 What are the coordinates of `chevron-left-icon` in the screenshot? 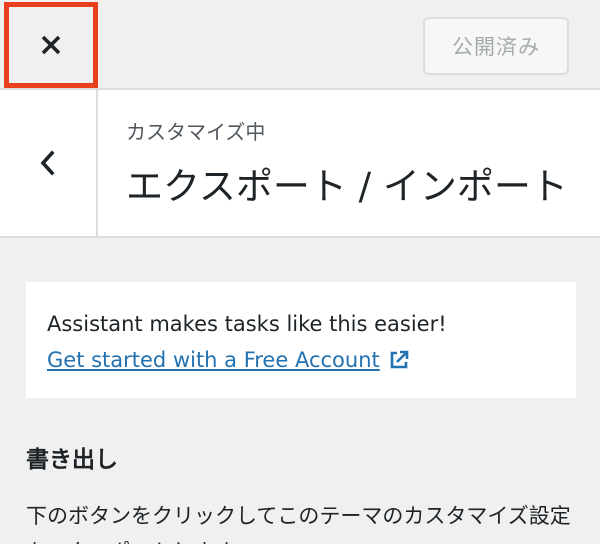 It's located at (47, 163).